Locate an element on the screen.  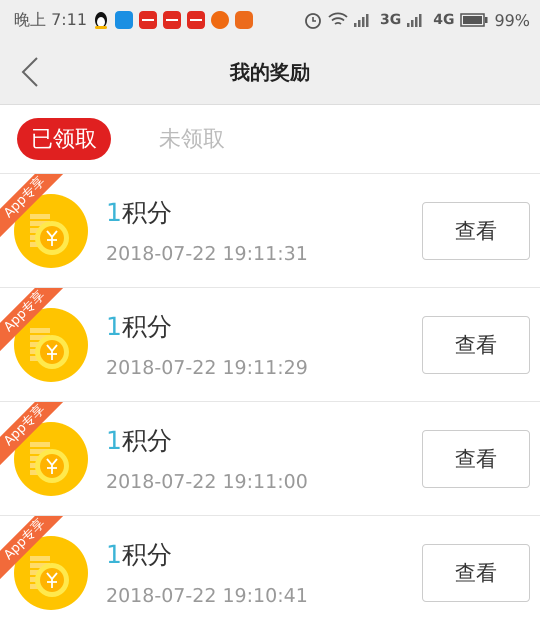
status-time: 晚上 7:11 is located at coordinates (51, 20).